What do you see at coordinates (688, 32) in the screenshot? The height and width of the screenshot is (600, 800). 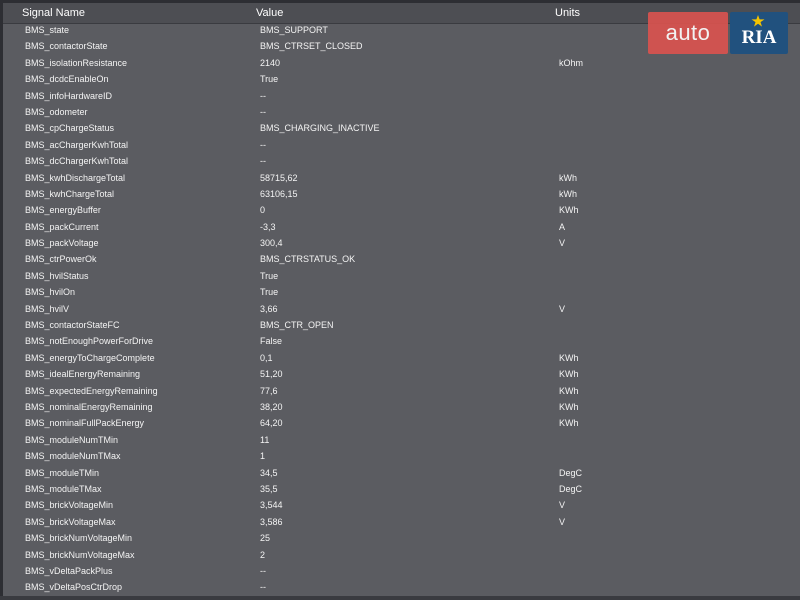 I see `watermark-auto-text: auto` at bounding box center [688, 32].